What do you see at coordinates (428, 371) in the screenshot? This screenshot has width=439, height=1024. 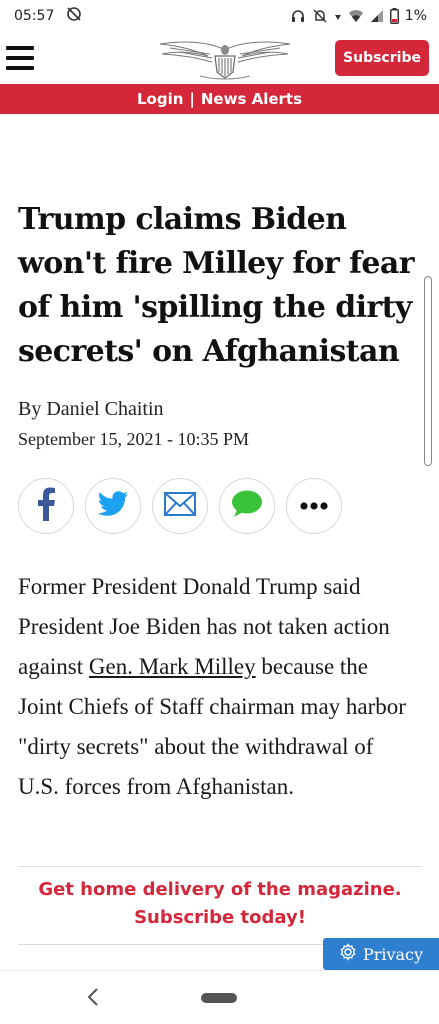 I see `scrollbar` at bounding box center [428, 371].